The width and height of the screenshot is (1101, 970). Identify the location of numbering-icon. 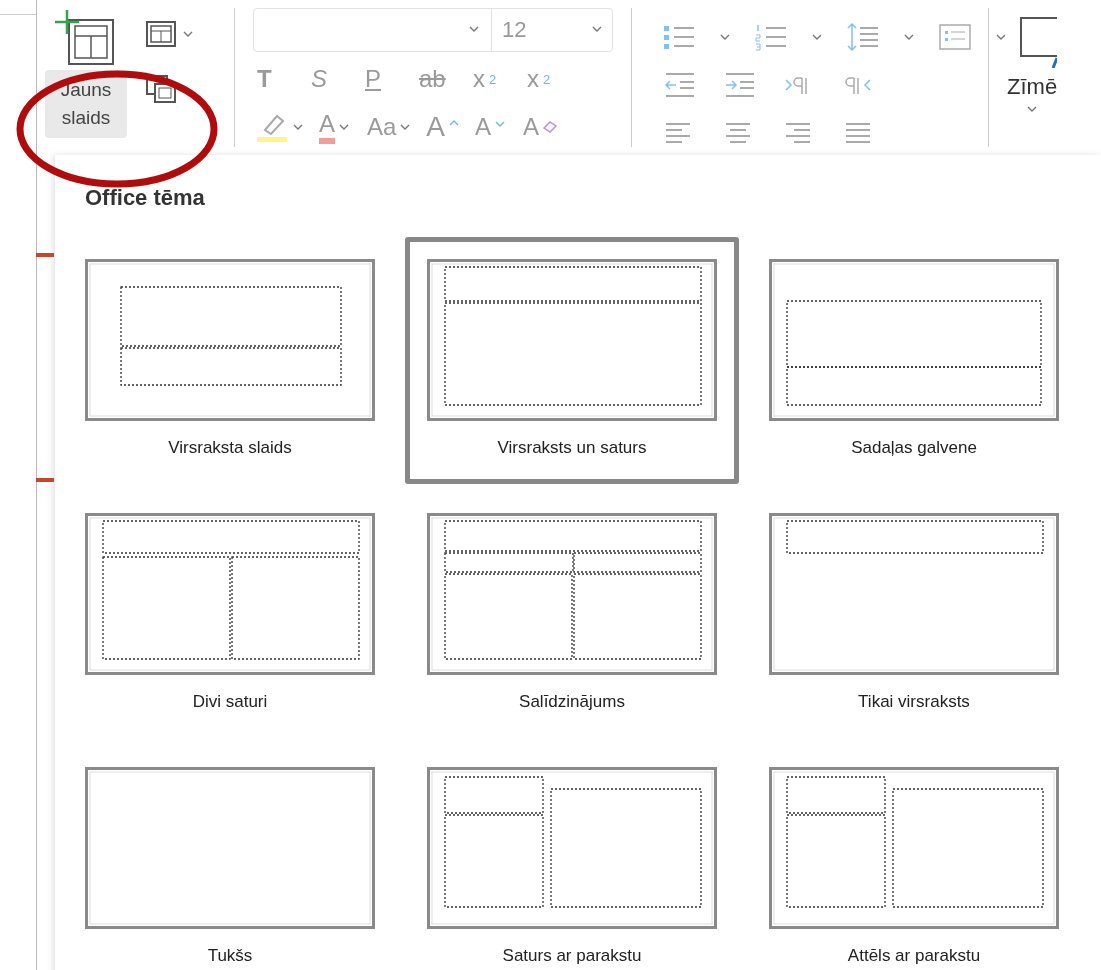
(771, 37).